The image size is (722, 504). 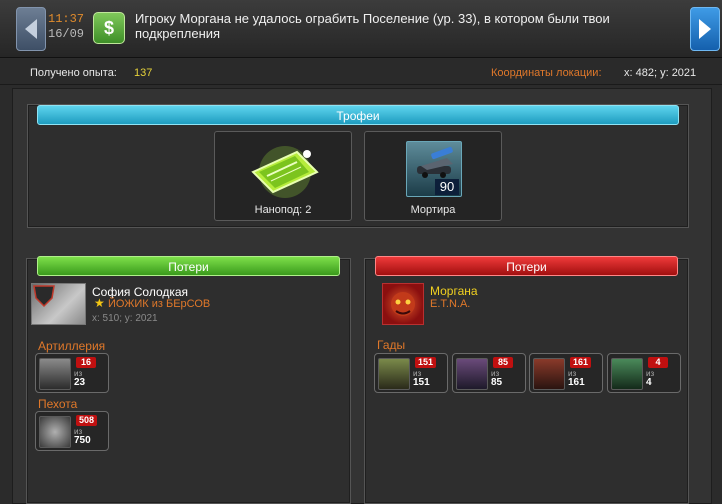 What do you see at coordinates (576, 382) in the screenshot?
I see `unit-total-count: 161` at bounding box center [576, 382].